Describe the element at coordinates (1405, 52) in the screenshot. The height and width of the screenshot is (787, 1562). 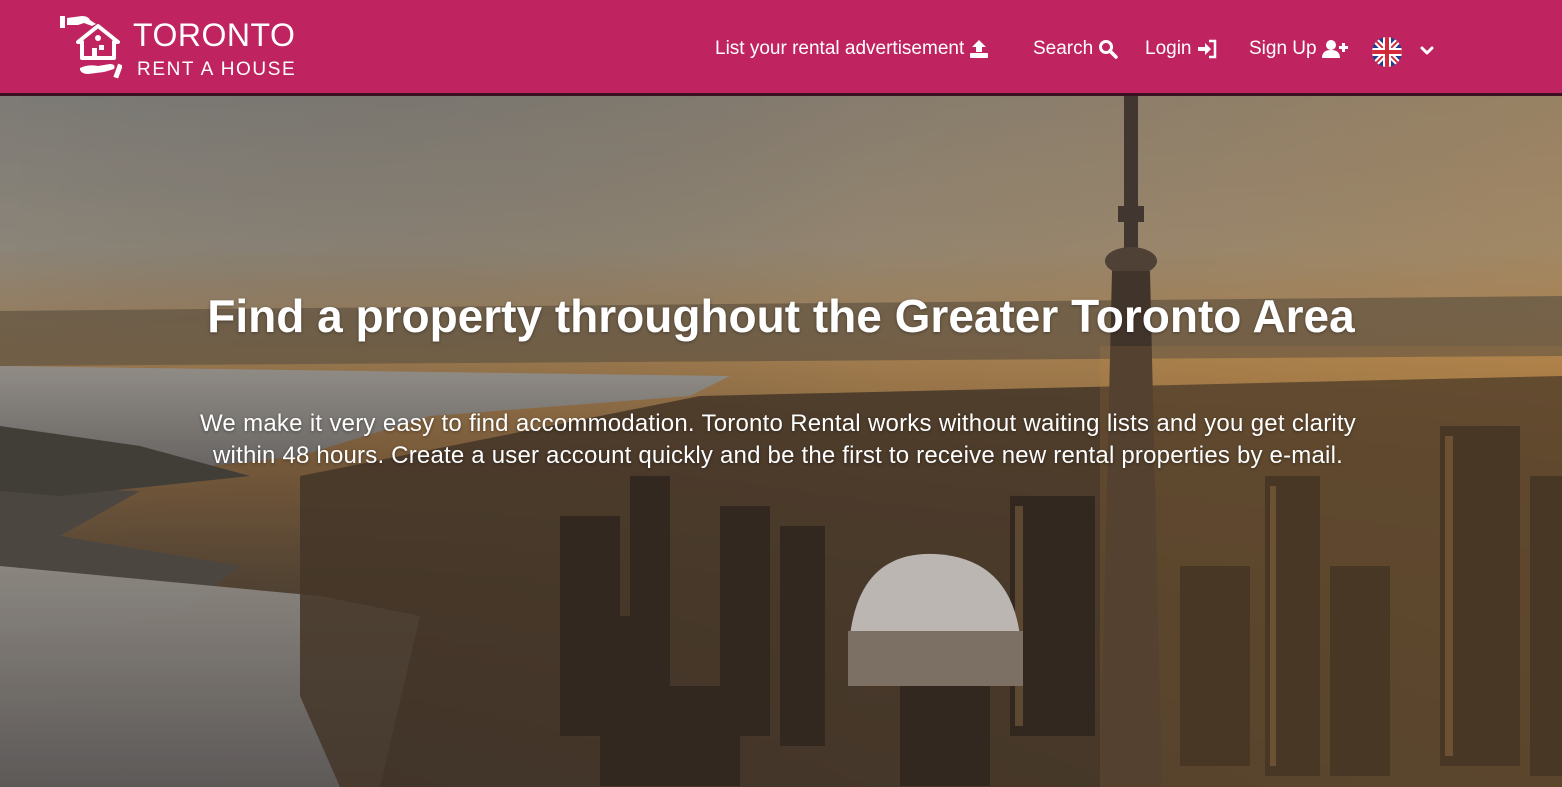
I see `language-selector` at that location.